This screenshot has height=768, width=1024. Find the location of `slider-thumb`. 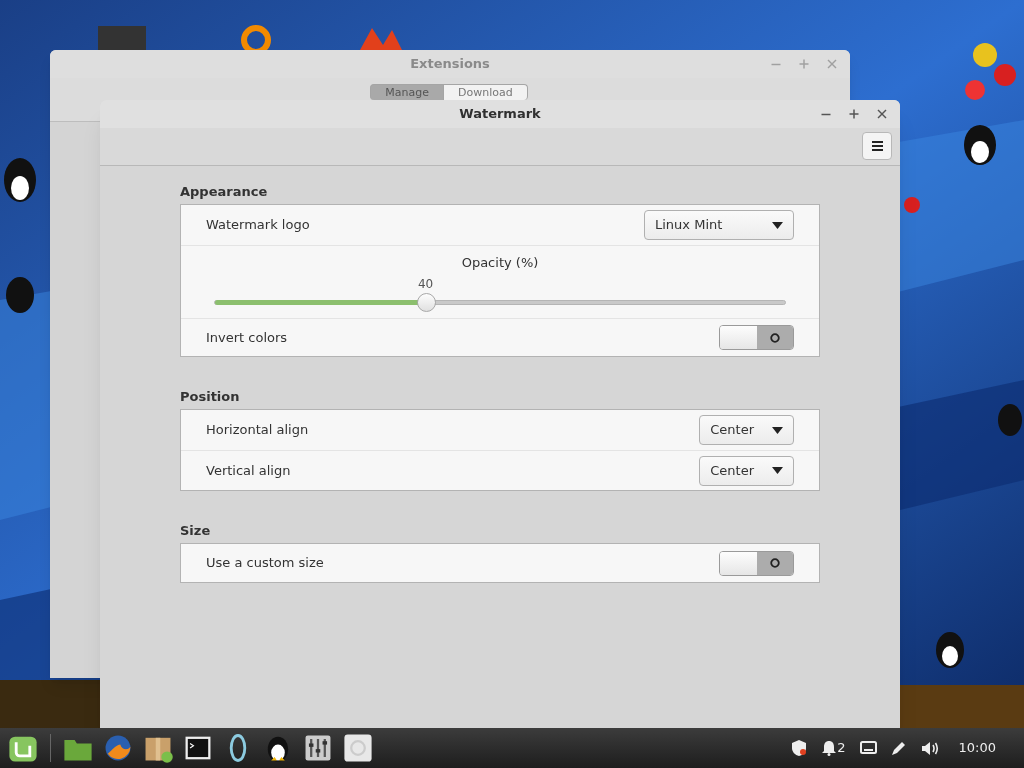

slider-thumb is located at coordinates (426, 302).